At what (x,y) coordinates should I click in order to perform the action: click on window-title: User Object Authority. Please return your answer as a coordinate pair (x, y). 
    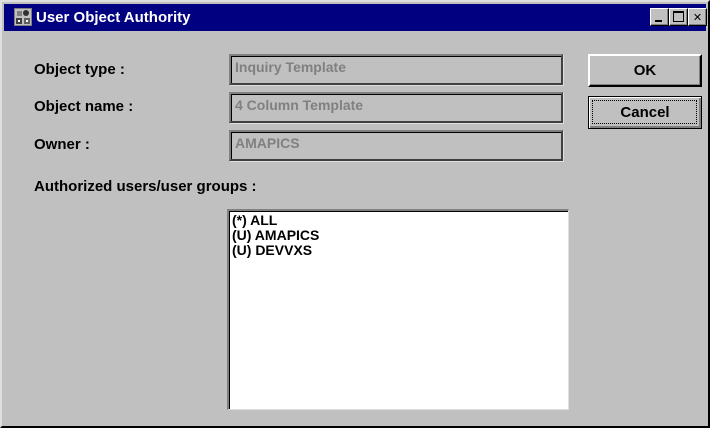
    Looking at the image, I should click on (113, 17).